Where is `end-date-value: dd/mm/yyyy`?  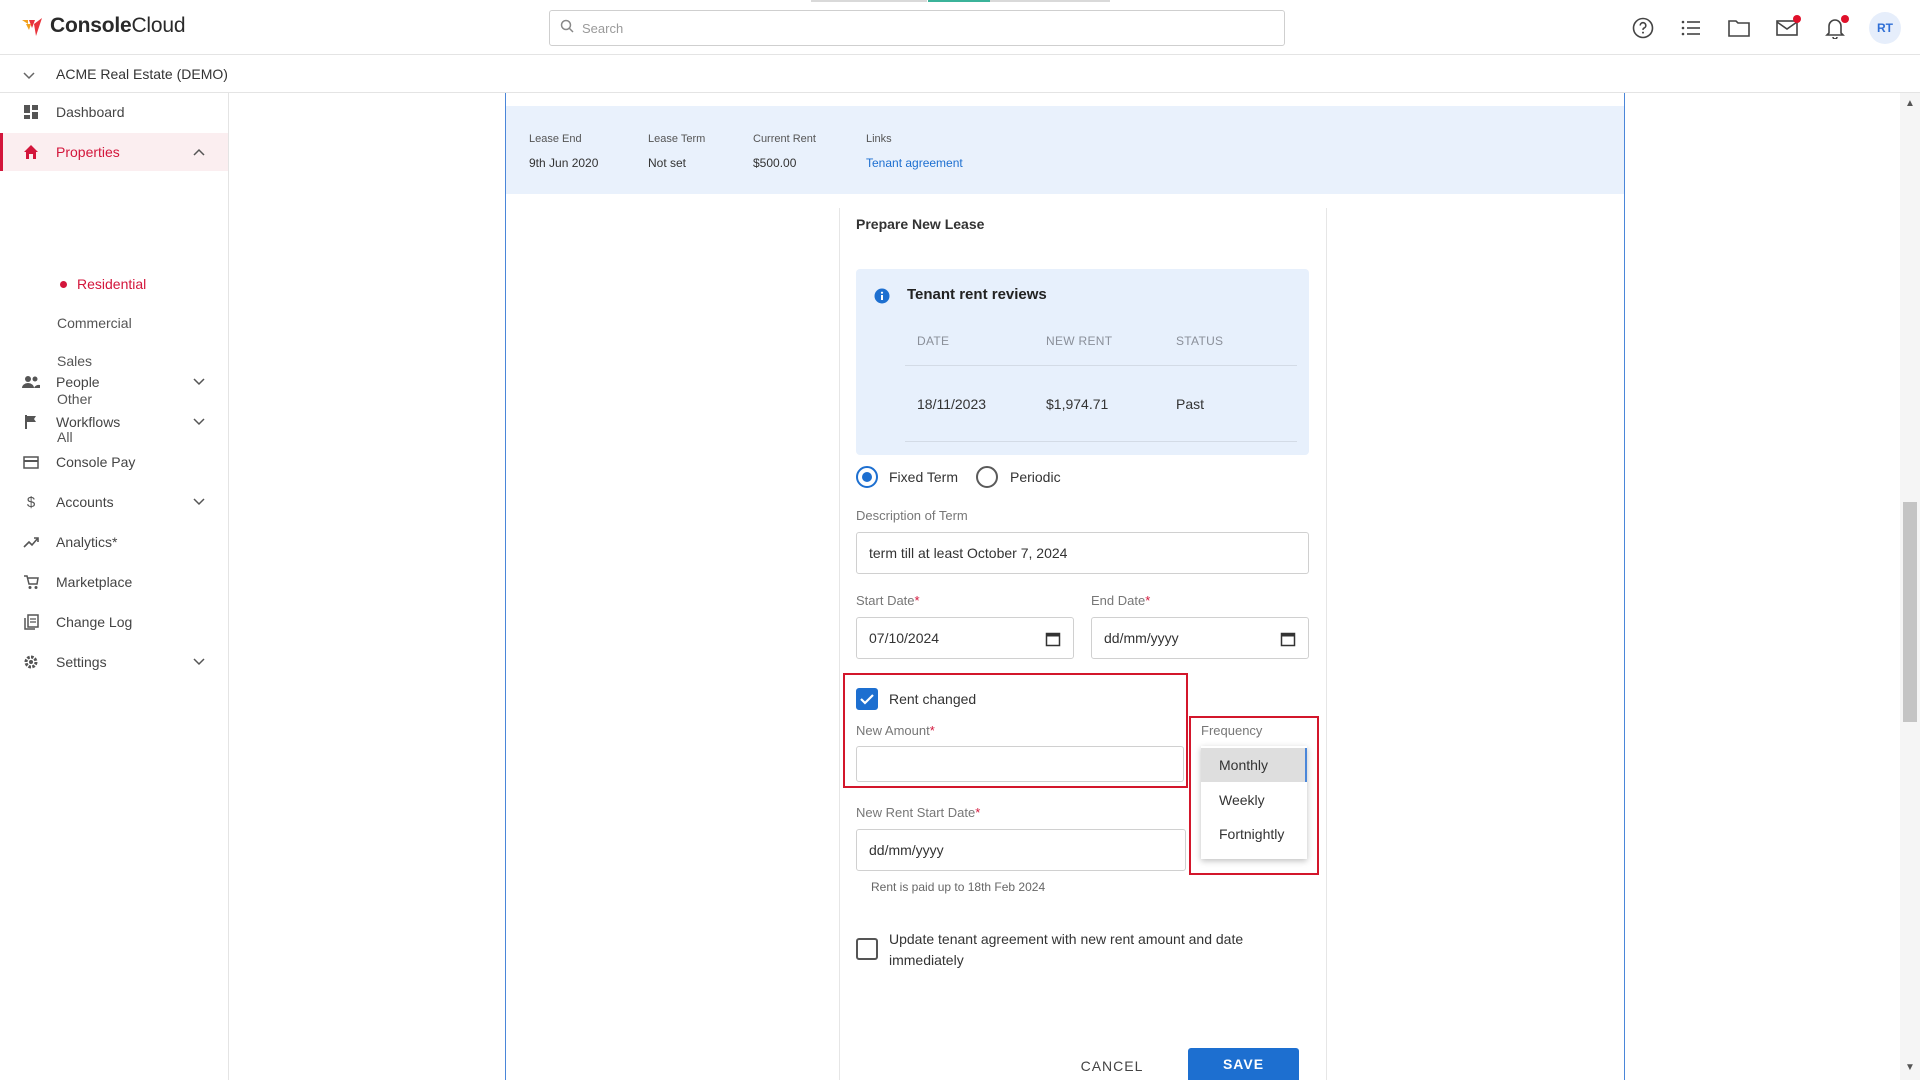
end-date-value: dd/mm/yyyy is located at coordinates (1141, 638).